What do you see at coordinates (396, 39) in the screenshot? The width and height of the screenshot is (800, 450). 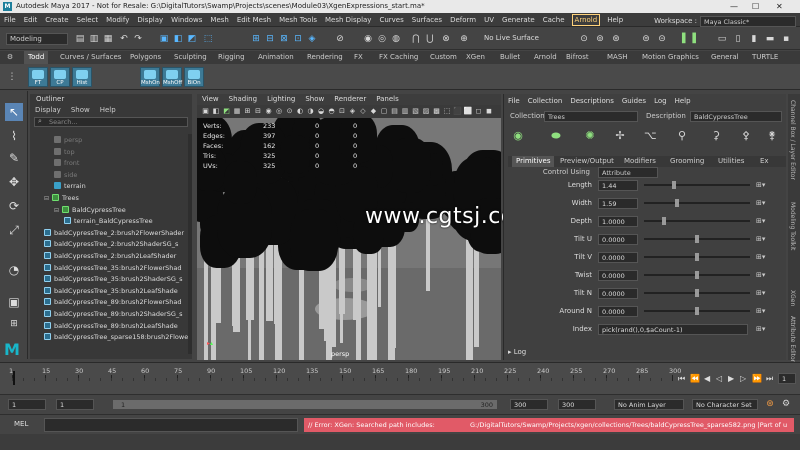 I see `ipr-icon: ◍` at bounding box center [396, 39].